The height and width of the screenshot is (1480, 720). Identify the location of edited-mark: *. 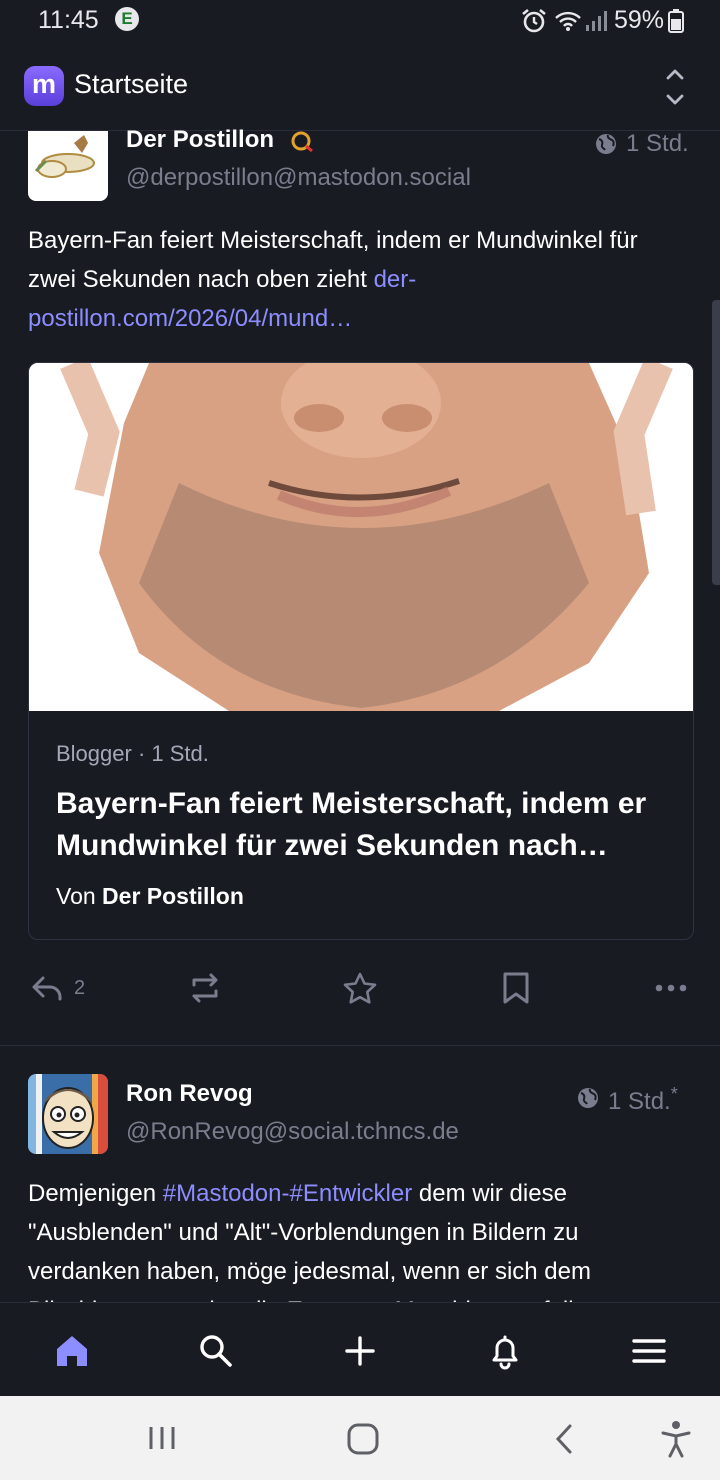
(674, 1094).